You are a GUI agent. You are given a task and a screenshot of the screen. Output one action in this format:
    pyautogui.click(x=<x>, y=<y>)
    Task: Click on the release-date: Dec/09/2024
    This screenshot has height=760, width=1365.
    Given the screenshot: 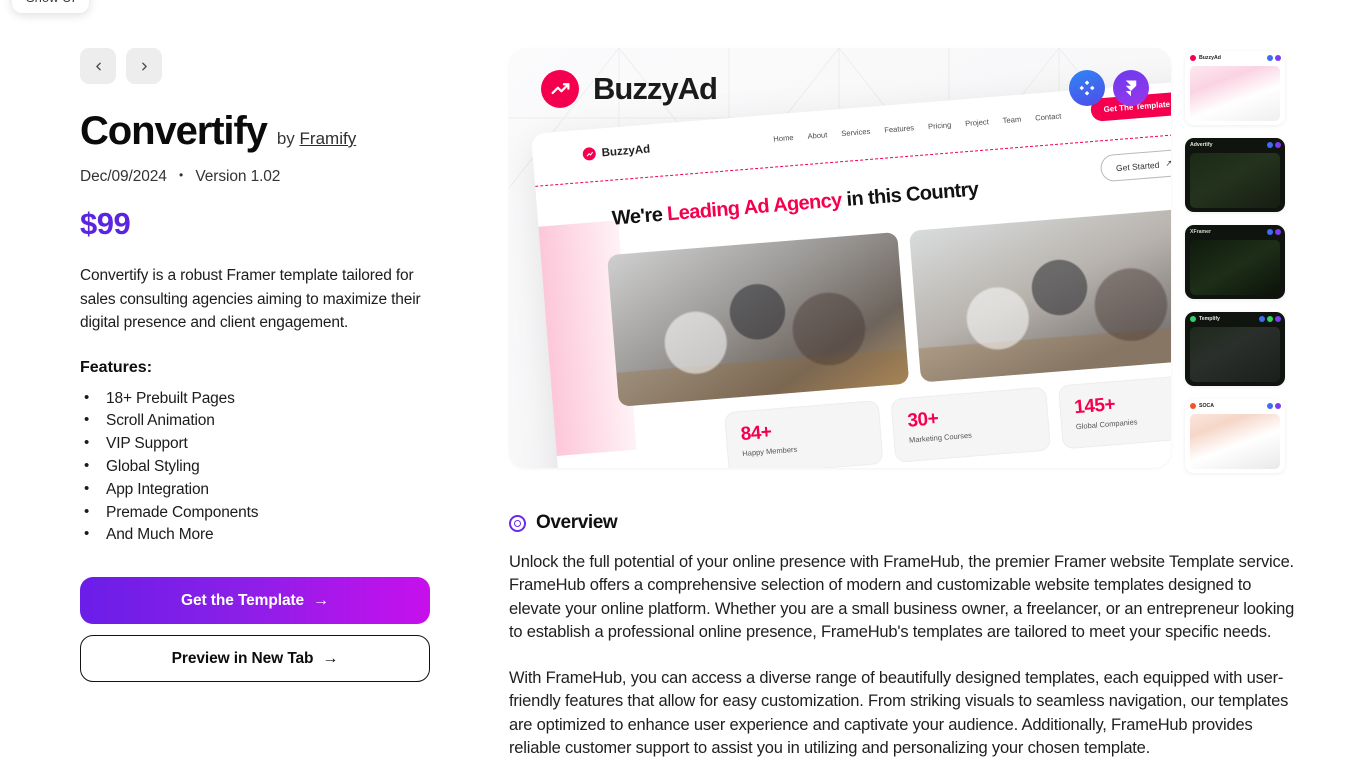 What is the action you would take?
    pyautogui.click(x=123, y=176)
    